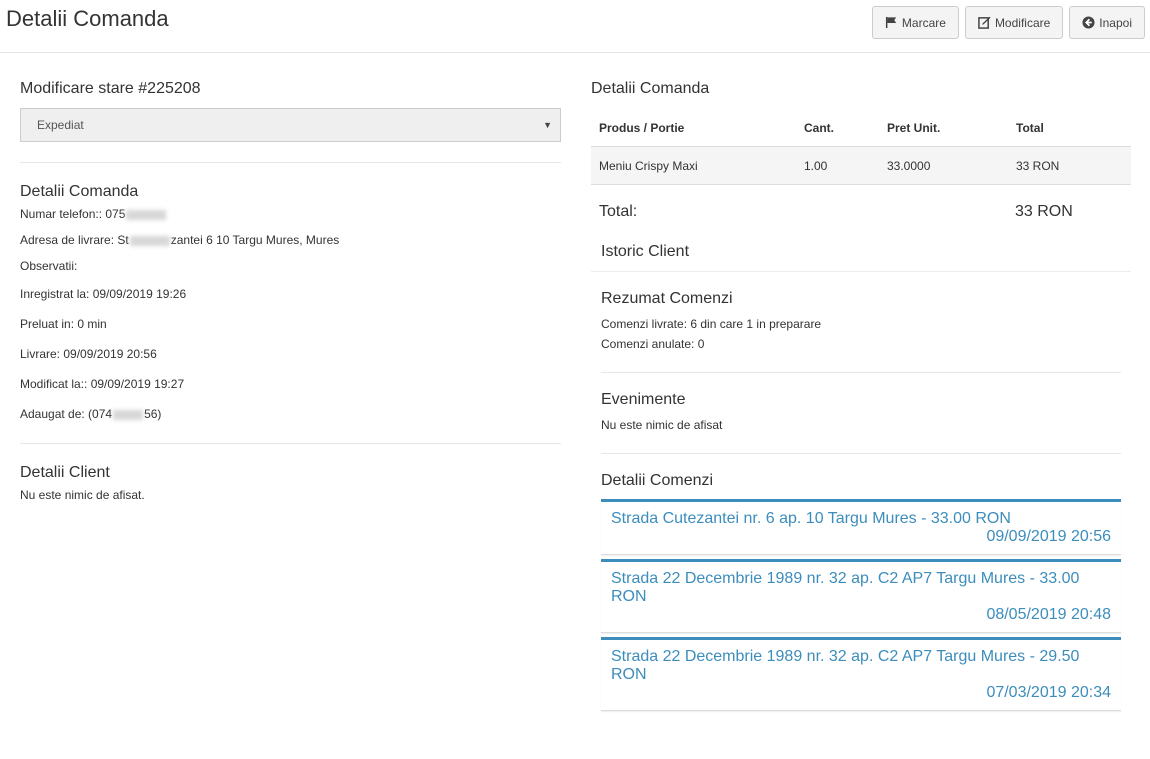  Describe the element at coordinates (110, 88) in the screenshot. I see `status-title: Modificare stare #225208` at that location.